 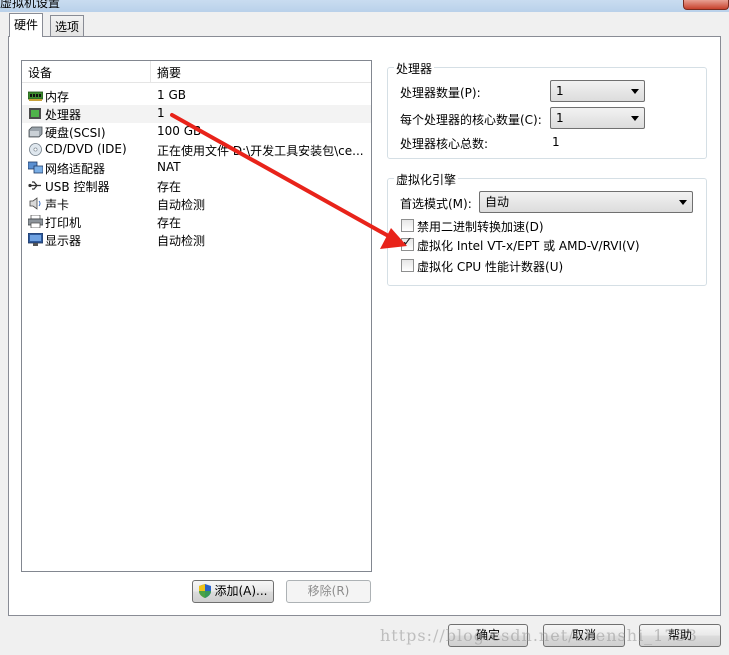 I want to click on virtualize-cpu-counters-checkbox, so click(x=407, y=265).